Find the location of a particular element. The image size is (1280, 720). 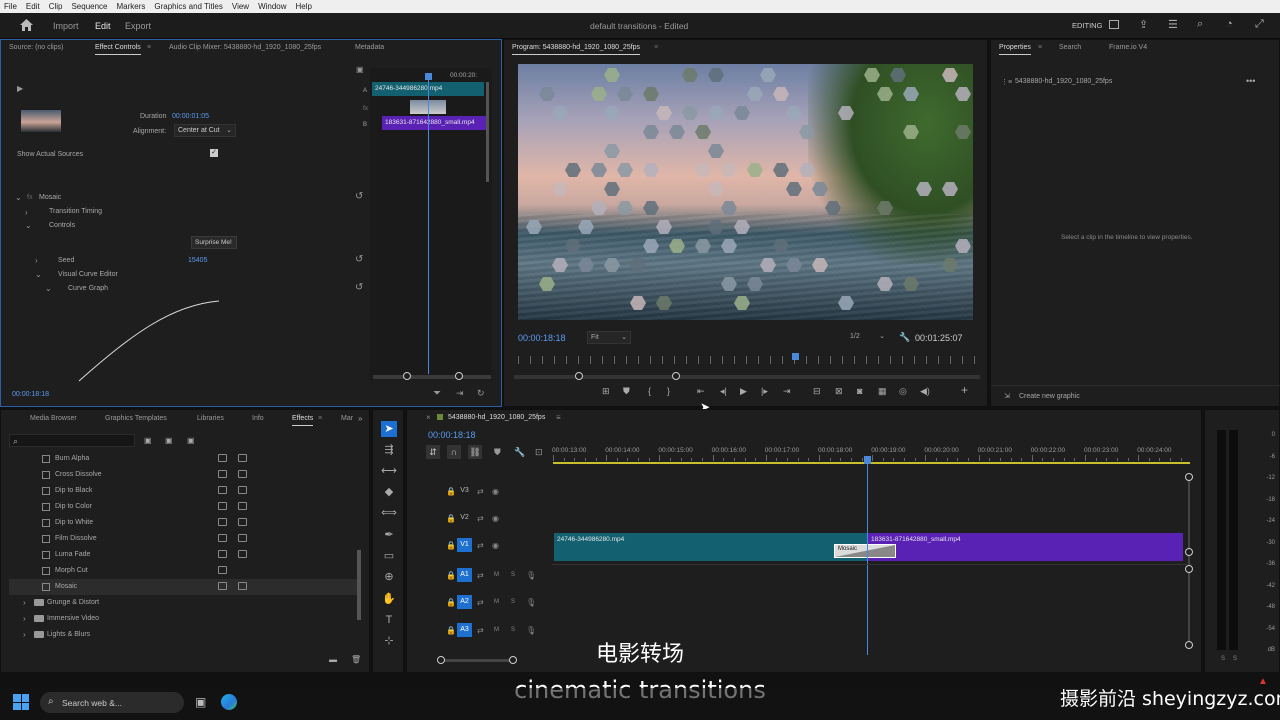

effect-item: Burn Alpha is located at coordinates (185, 459).